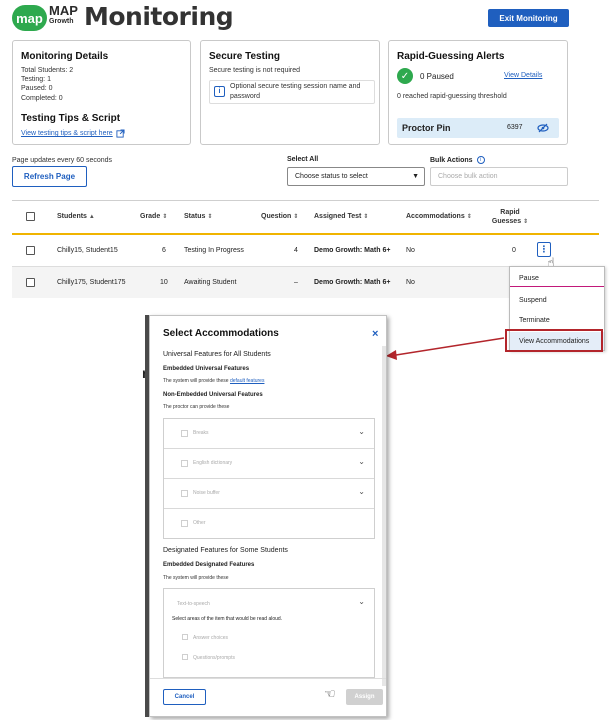  Describe the element at coordinates (269, 524) in the screenshot. I see `feature-row-other: Other` at that location.